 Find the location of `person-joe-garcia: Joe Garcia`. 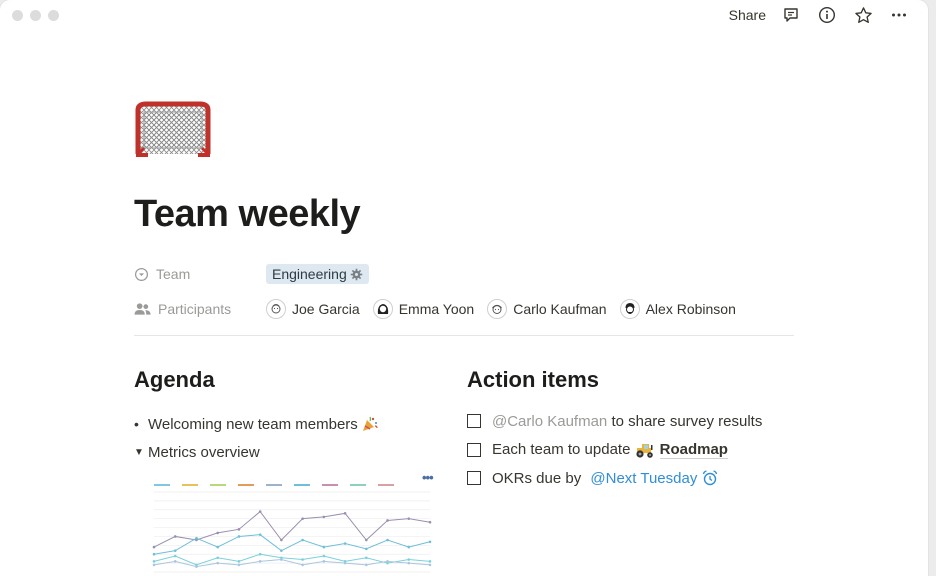

person-joe-garcia: Joe Garcia is located at coordinates (313, 309).